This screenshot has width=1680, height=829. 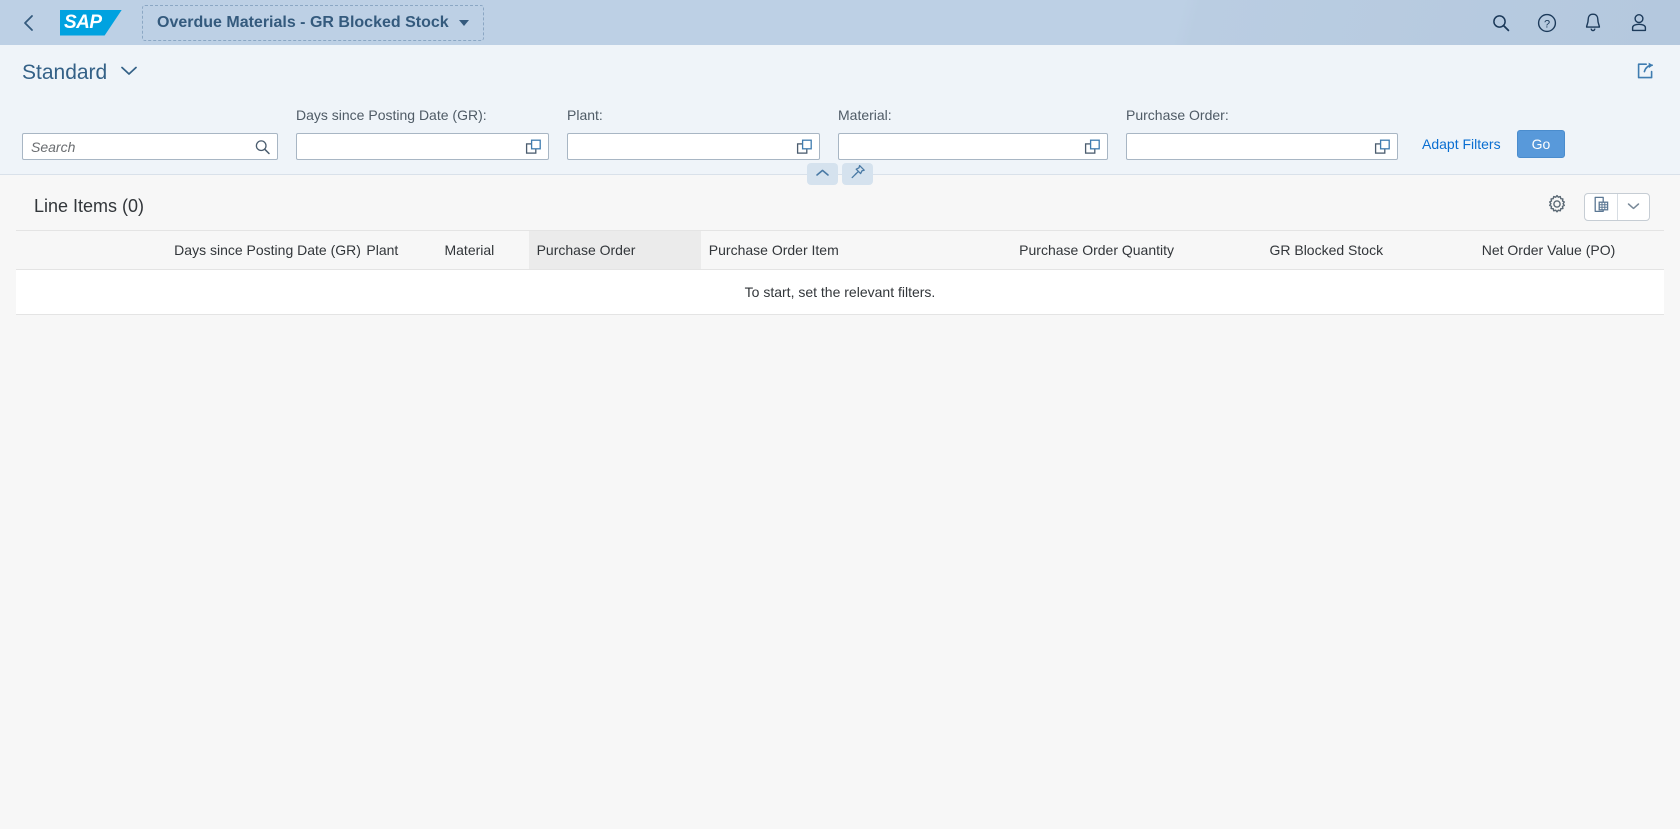 I want to click on shell-bar-left: SAP Overdue Materials - GR Blocked Stock, so click(x=242, y=23).